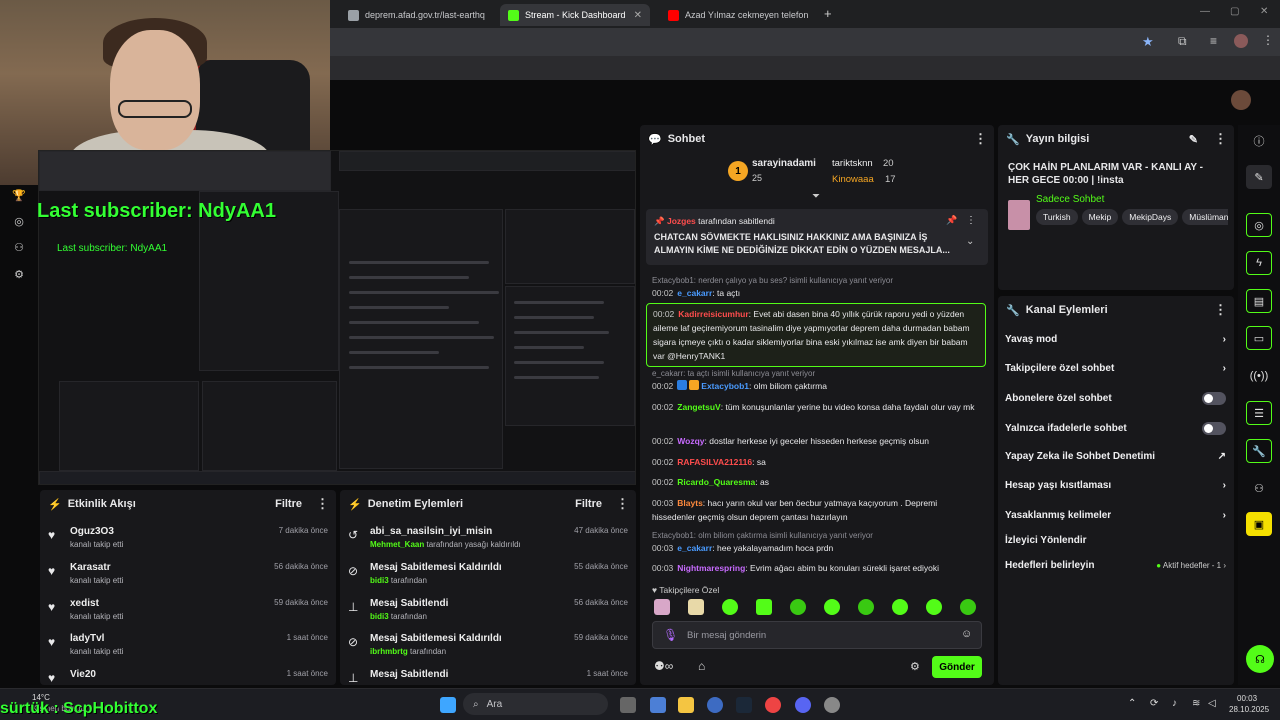 This screenshot has width=1280, height=720. What do you see at coordinates (1057, 217) in the screenshot?
I see `tag: Turkish` at bounding box center [1057, 217].